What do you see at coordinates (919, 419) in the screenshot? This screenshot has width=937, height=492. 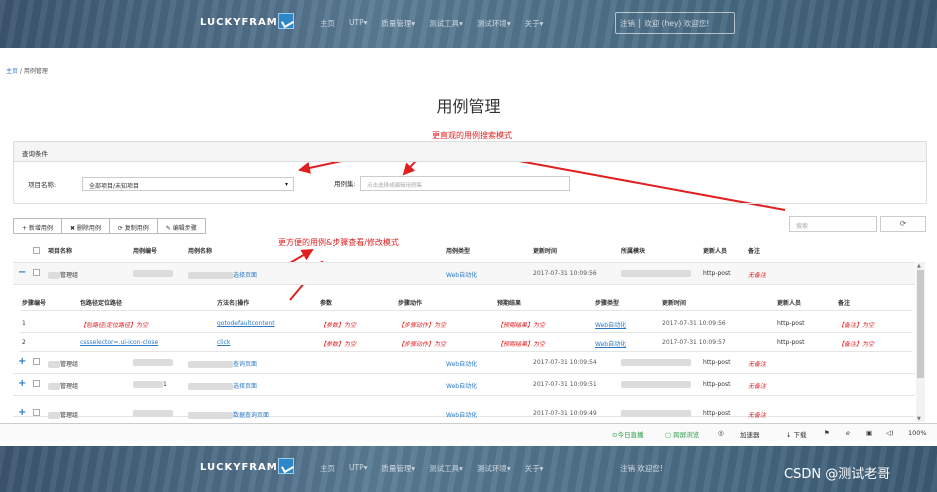 I see `scroll-down-icon: ▼` at bounding box center [919, 419].